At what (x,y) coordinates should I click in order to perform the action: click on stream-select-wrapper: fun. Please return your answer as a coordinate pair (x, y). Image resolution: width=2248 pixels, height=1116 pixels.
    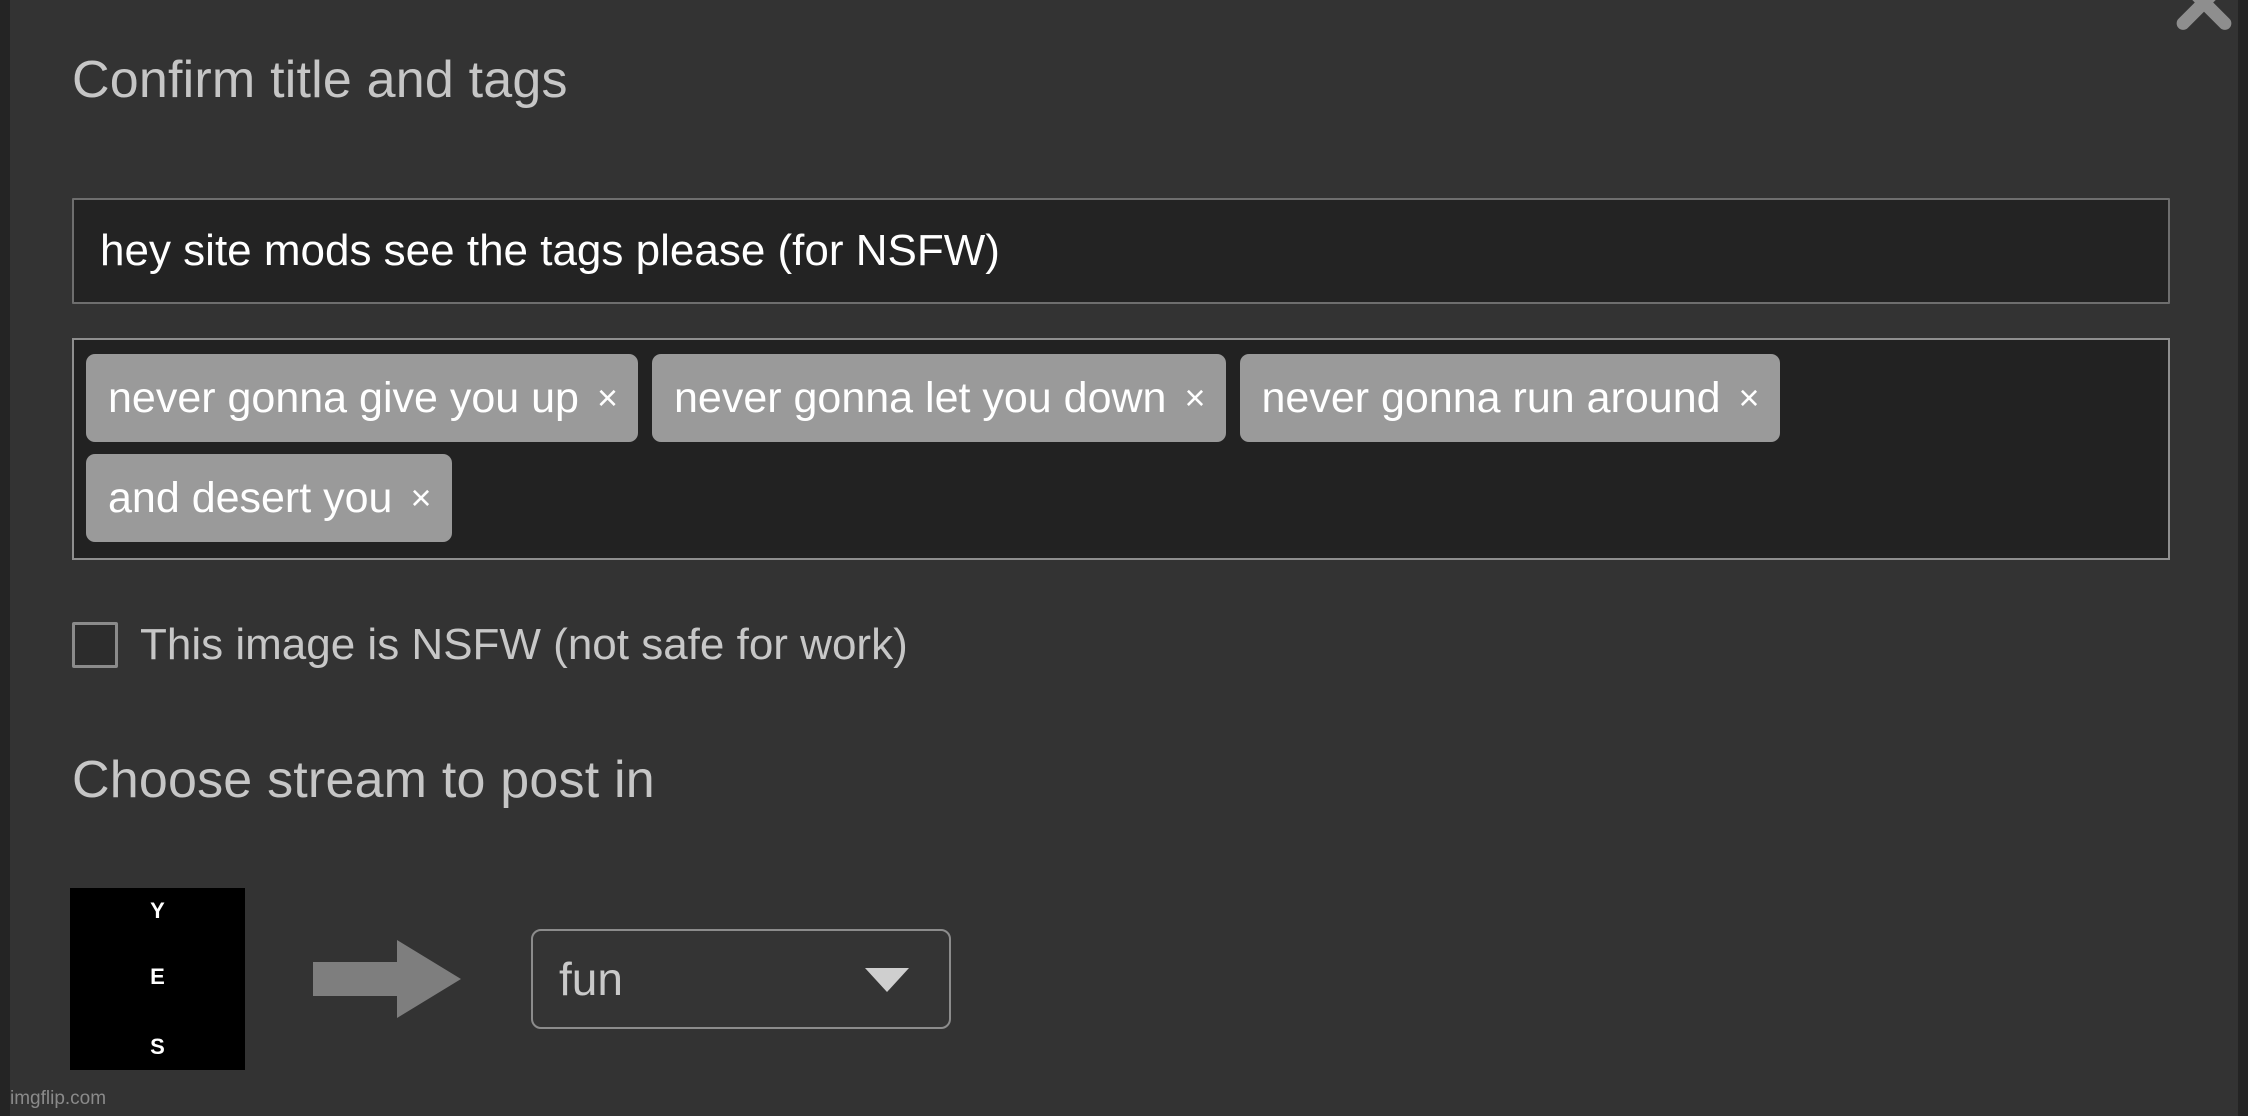
    Looking at the image, I should click on (741, 979).